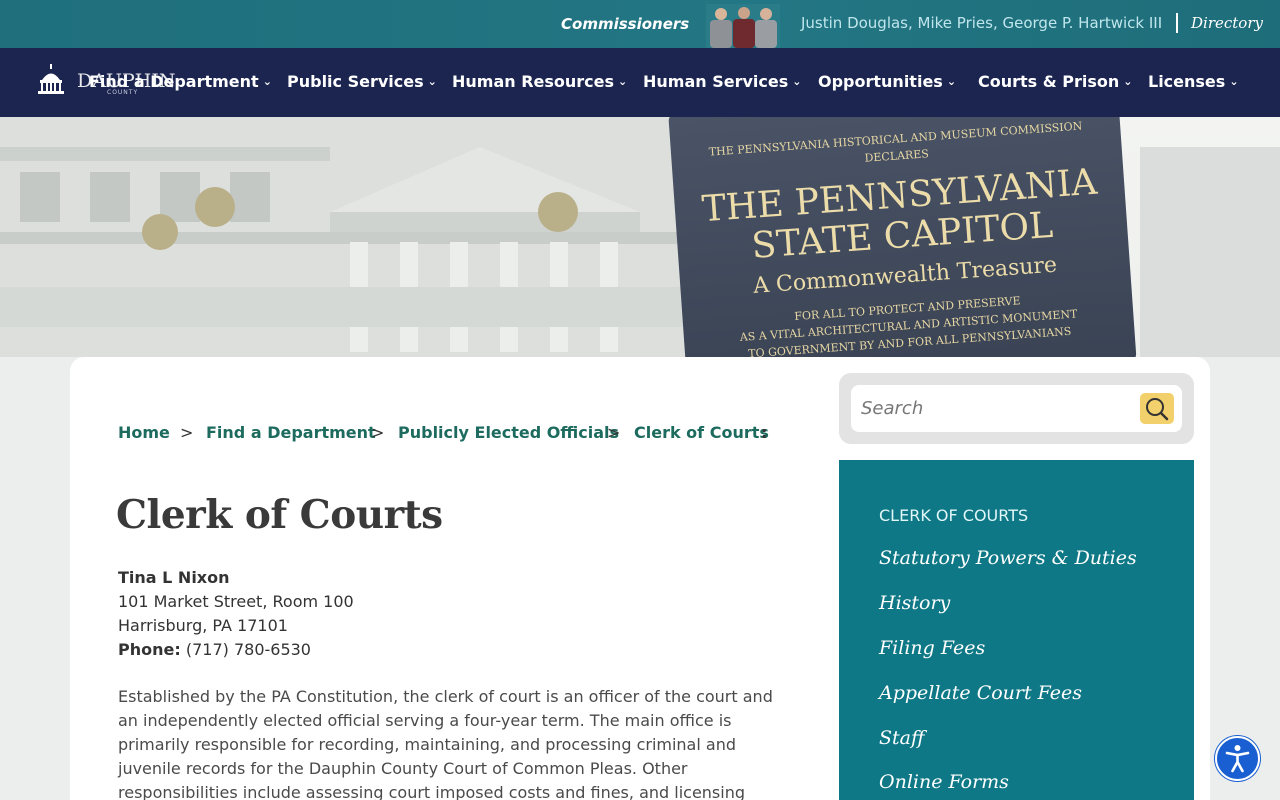 This screenshot has width=1280, height=800. I want to click on accessibility-icon, so click(1237, 759).